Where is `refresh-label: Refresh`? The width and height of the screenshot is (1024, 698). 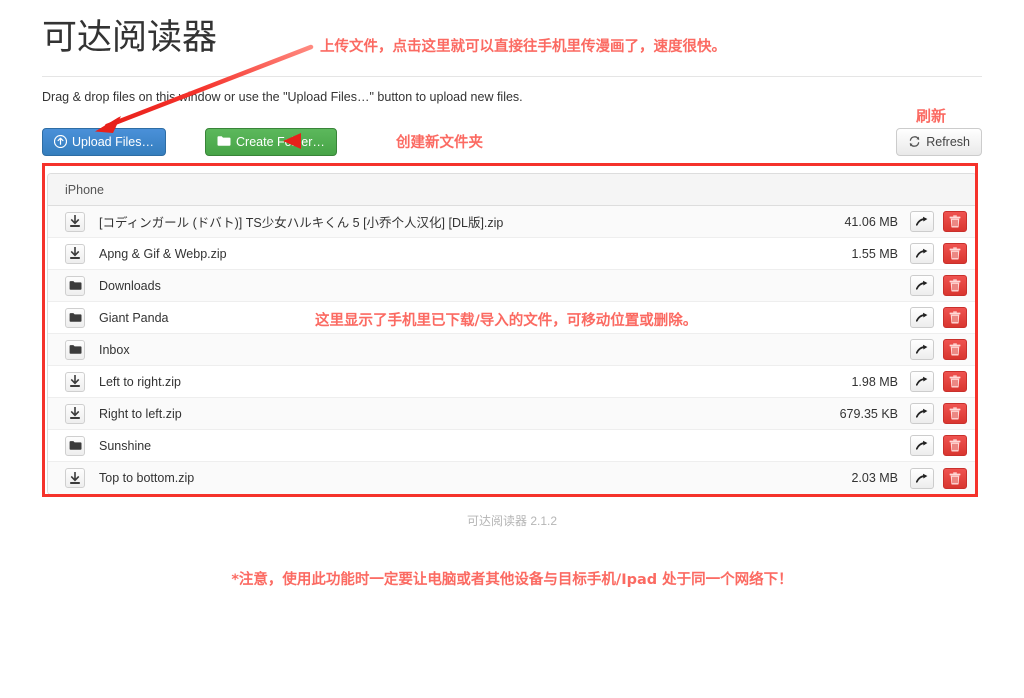
refresh-label: Refresh is located at coordinates (948, 142).